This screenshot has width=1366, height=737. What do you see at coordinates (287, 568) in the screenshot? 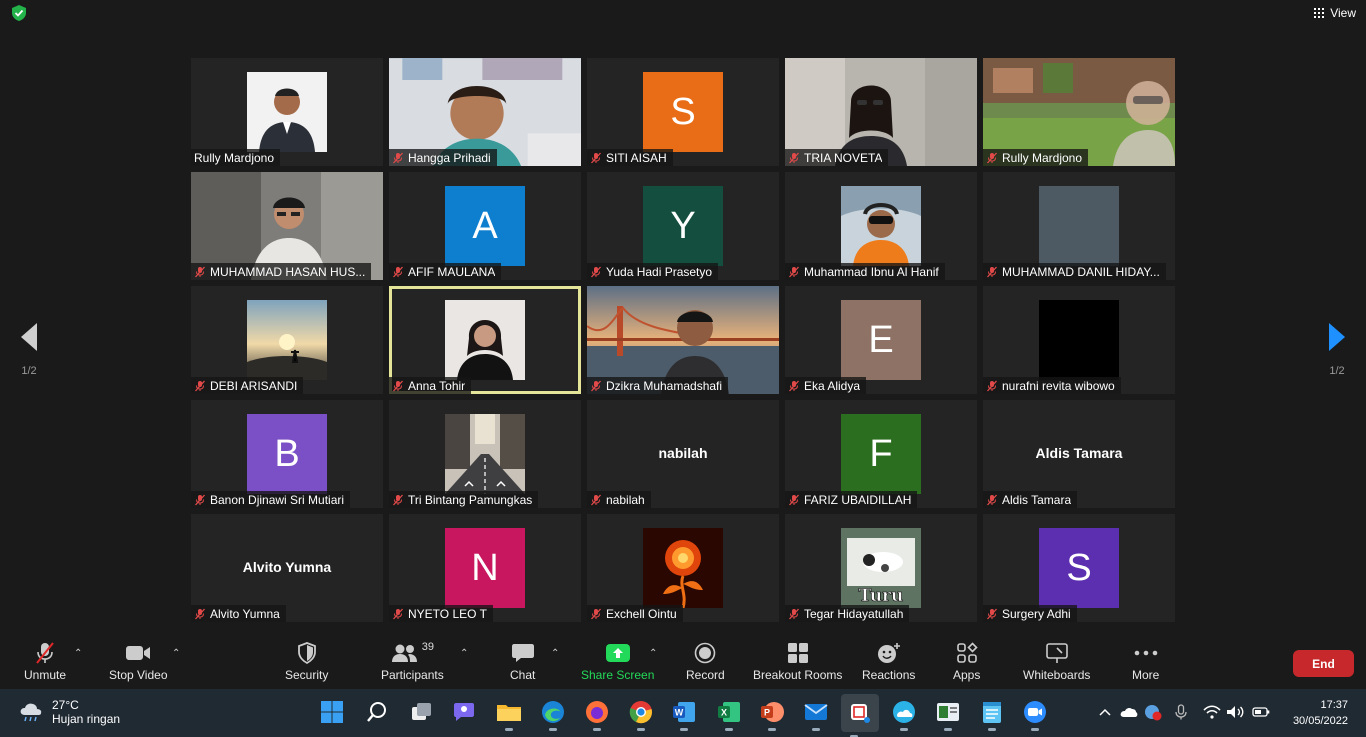
I see `participant-tile: Alvito Yumna Alvito Yumna` at bounding box center [287, 568].